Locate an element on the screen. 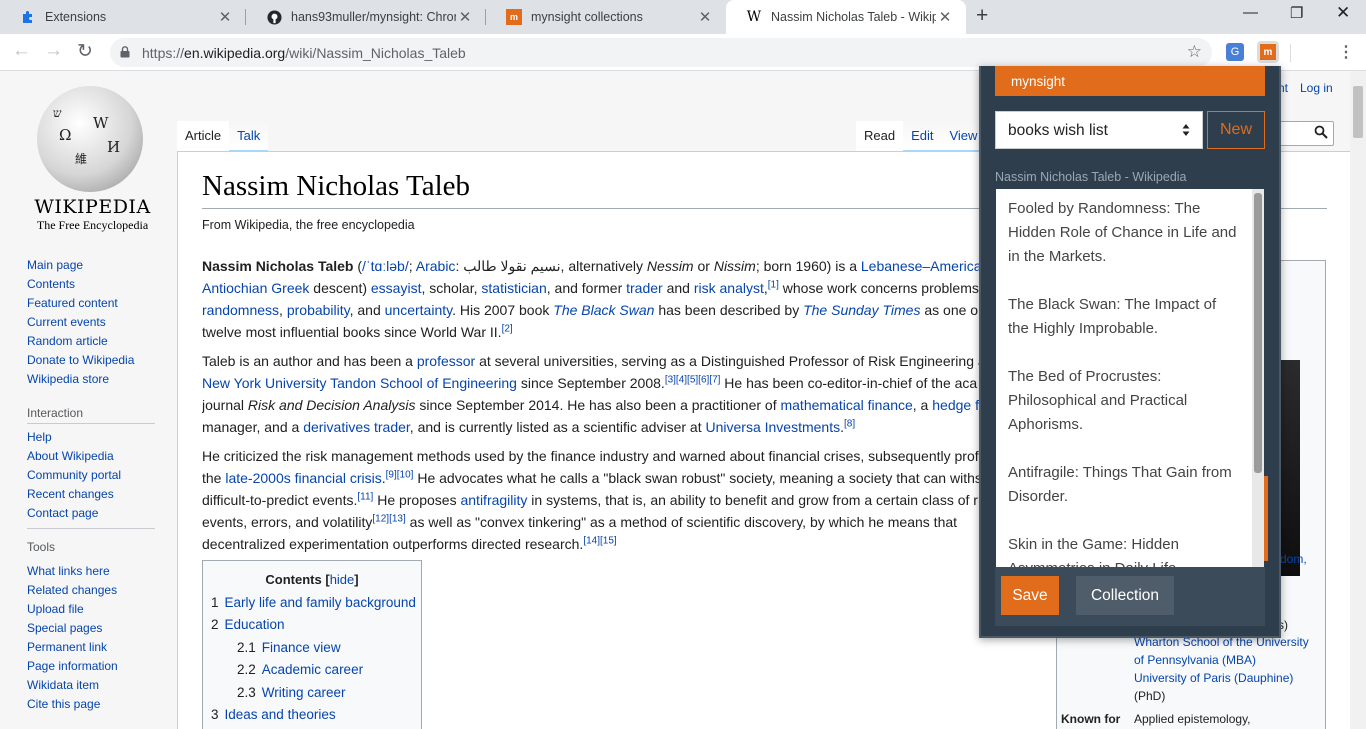 The image size is (1366, 729). toc-item: 1 Early life and family background is located at coordinates (313, 603).